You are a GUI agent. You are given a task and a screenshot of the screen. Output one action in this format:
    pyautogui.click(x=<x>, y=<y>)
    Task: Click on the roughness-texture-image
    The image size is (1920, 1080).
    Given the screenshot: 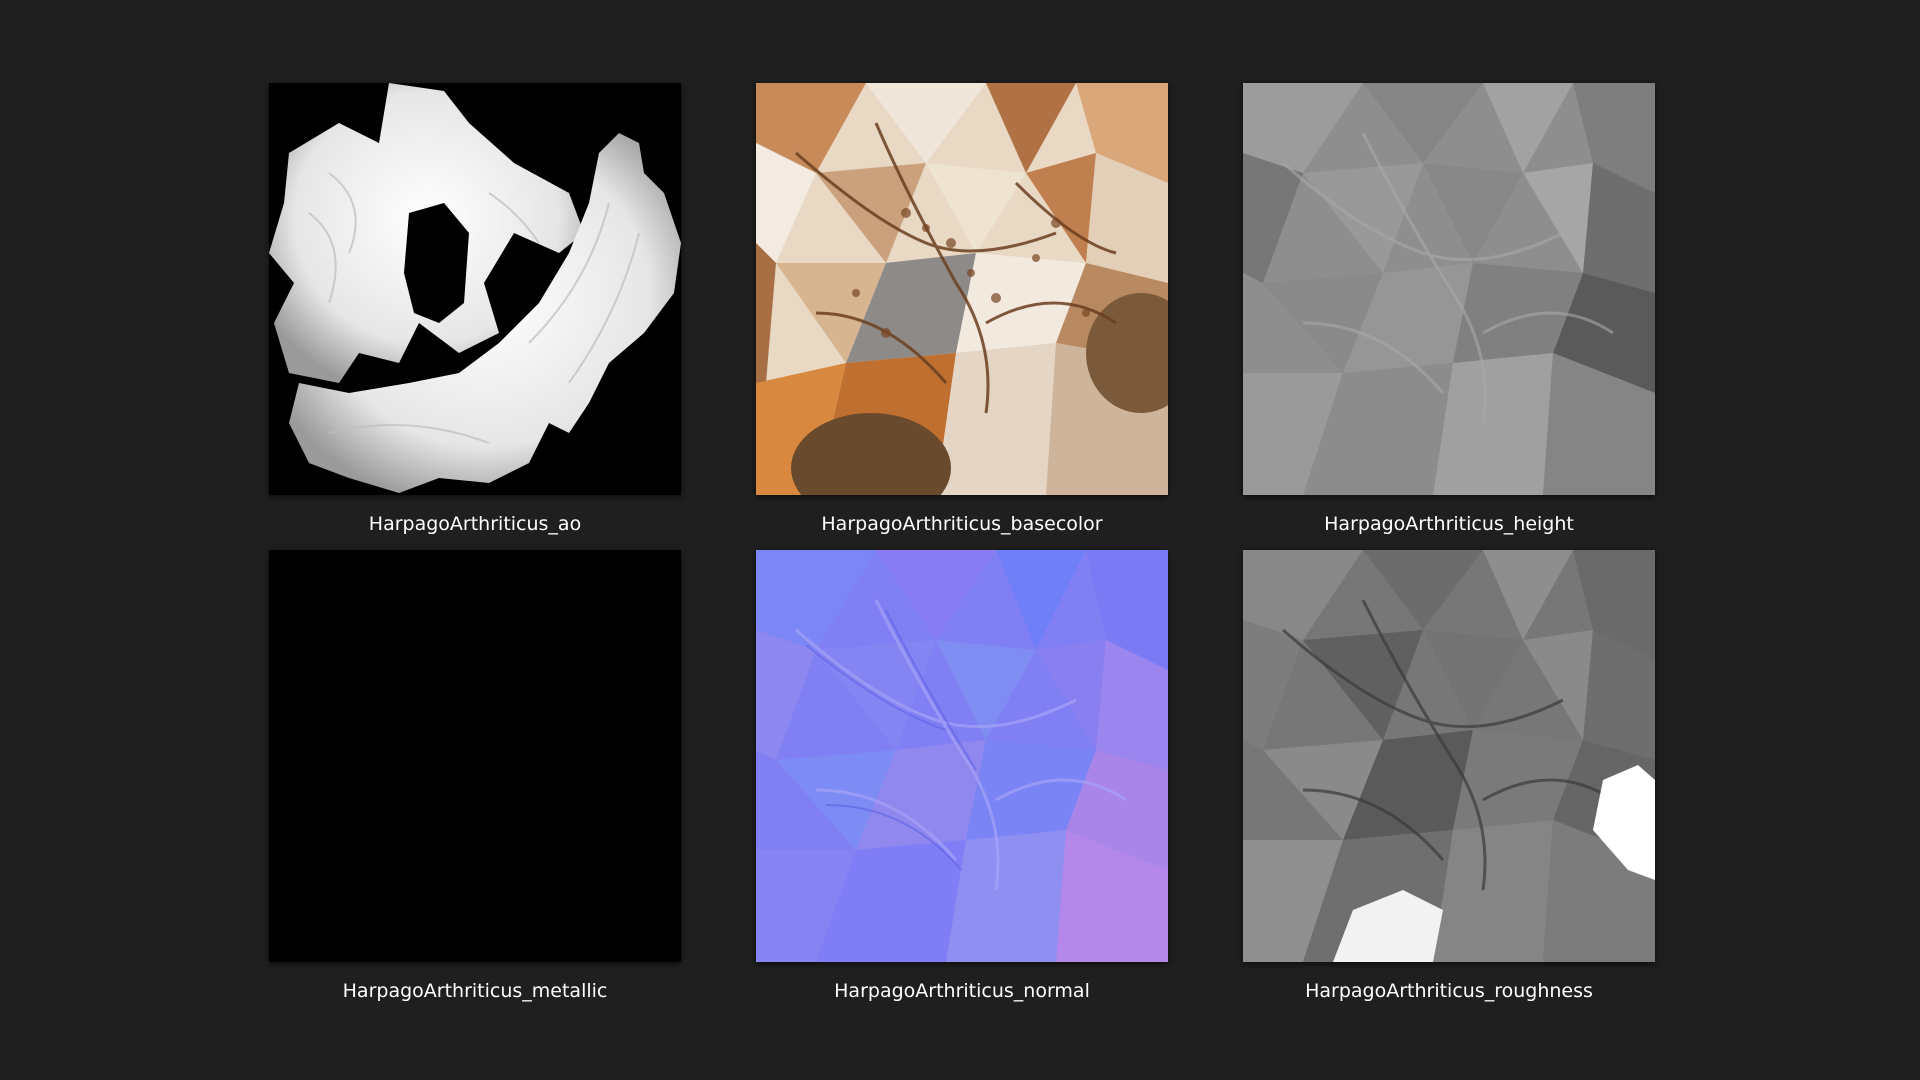 What is the action you would take?
    pyautogui.click(x=1449, y=756)
    